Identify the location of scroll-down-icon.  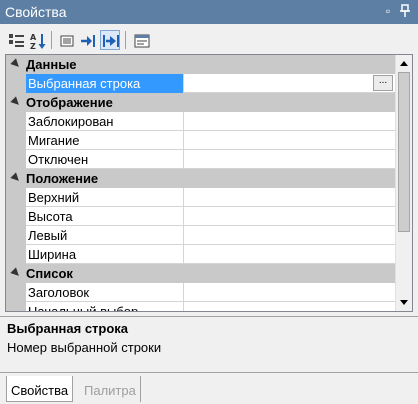
(404, 302).